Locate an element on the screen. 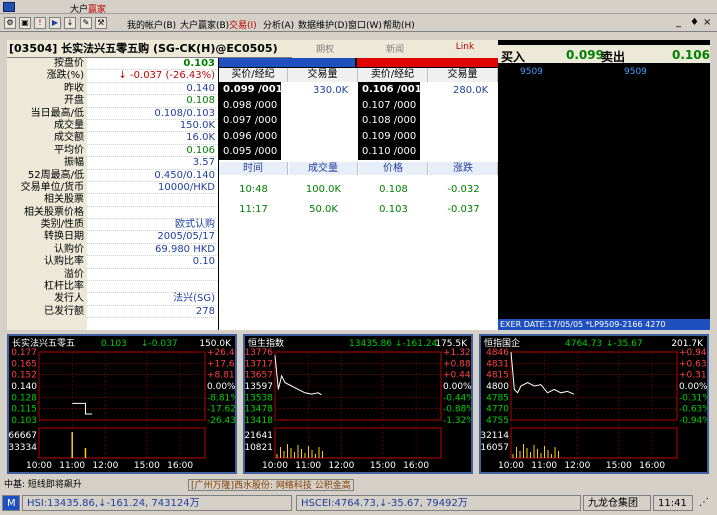 The height and width of the screenshot is (515, 717). field-label: 认购比率 is located at coordinates (64, 262).